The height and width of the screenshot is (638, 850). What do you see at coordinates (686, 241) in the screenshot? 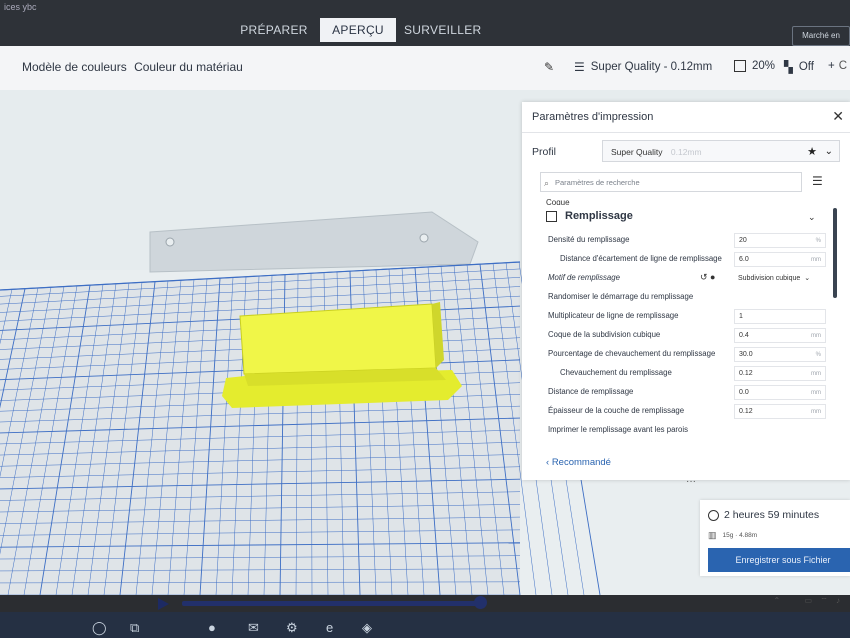
I see `setting-row: Densité du remplissage 20%` at bounding box center [686, 241].